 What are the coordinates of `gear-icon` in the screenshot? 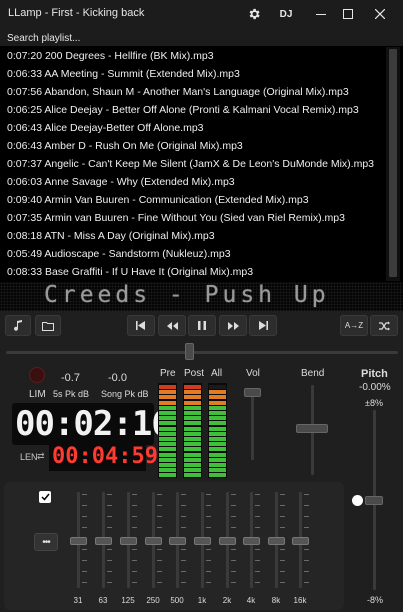 It's located at (254, 14).